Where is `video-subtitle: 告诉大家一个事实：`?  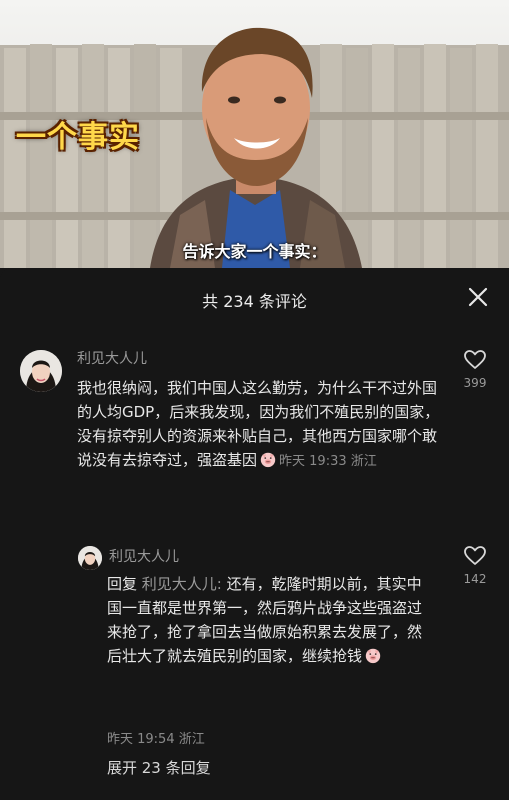
video-subtitle: 告诉大家一个事实： is located at coordinates (254, 251).